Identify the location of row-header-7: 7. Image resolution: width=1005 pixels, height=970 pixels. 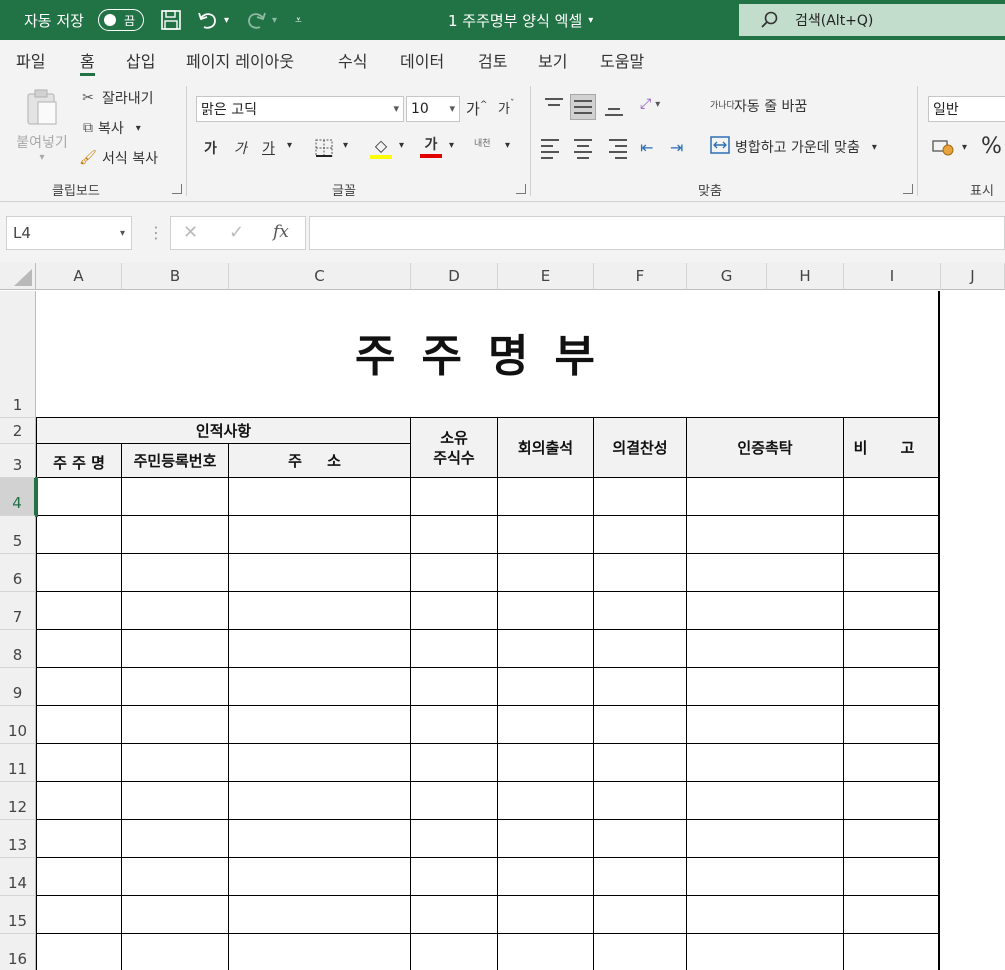
(18, 611).